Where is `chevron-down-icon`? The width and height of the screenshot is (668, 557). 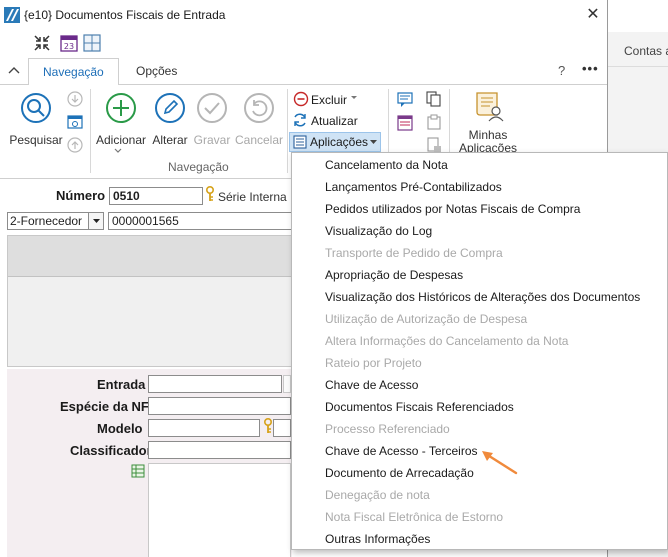 chevron-down-icon is located at coordinates (95, 221).